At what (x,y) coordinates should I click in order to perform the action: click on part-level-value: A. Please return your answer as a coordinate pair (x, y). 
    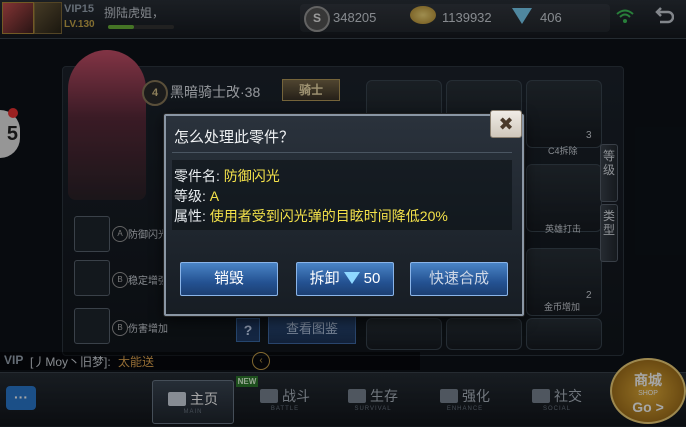
    Looking at the image, I should click on (214, 196).